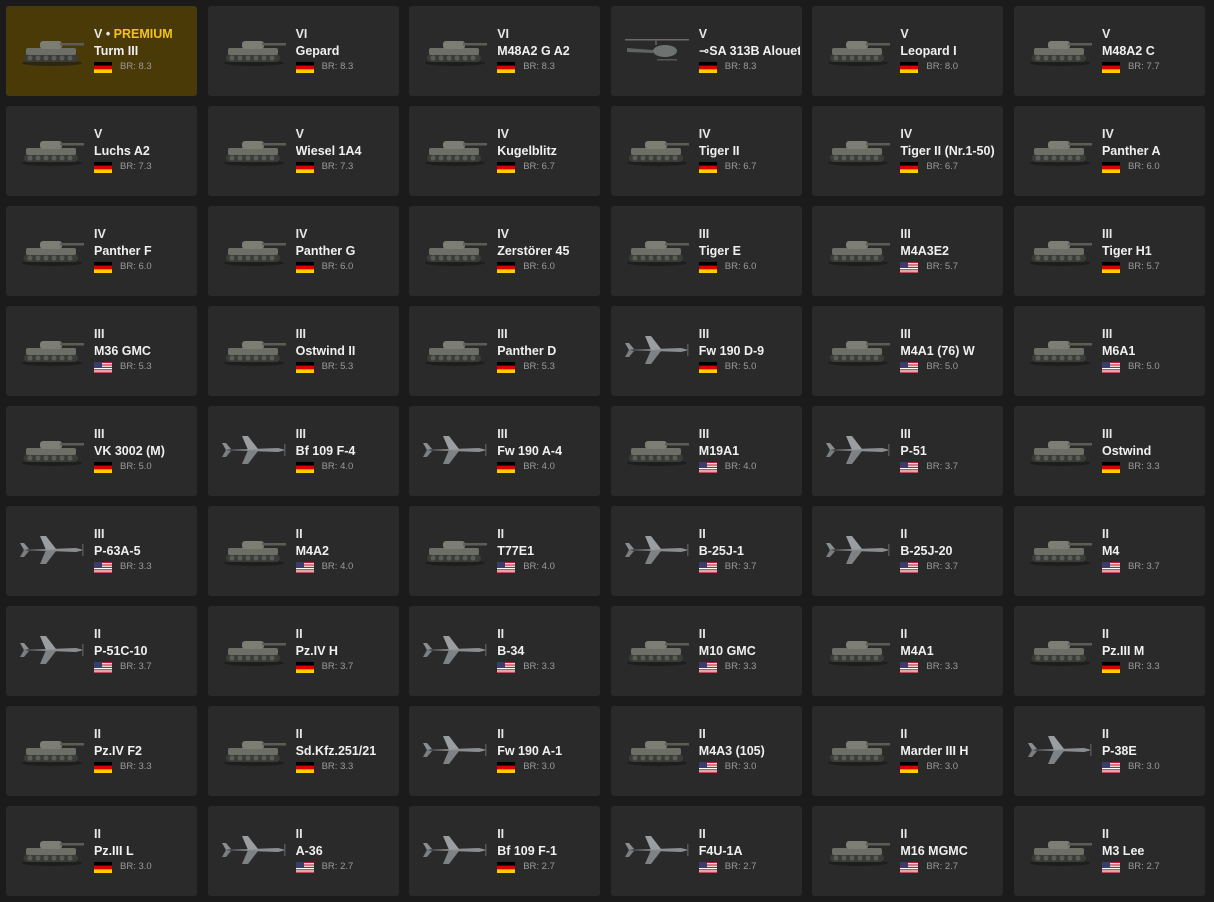 The image size is (1214, 902). I want to click on tier-numeral: VI, so click(503, 34).